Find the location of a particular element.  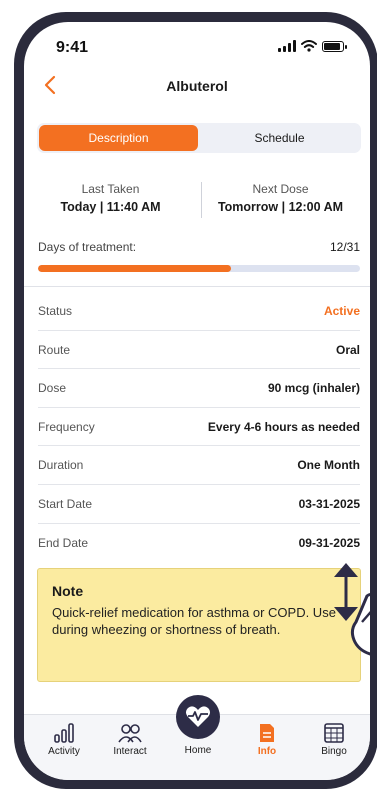

people-icon is located at coordinates (130, 733).